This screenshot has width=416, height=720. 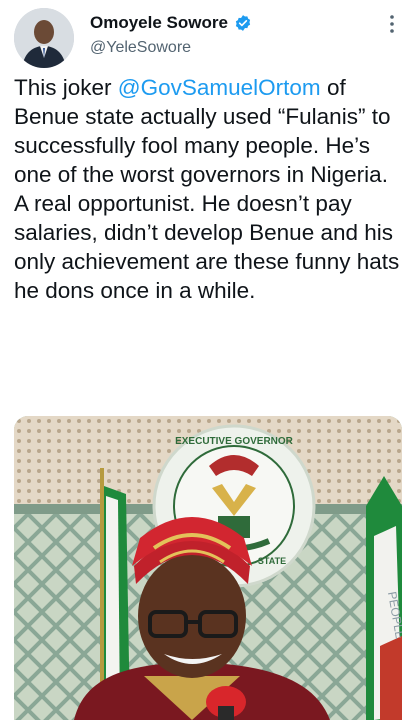 I want to click on author-display-name: Omoyele Sowore, so click(x=159, y=23).